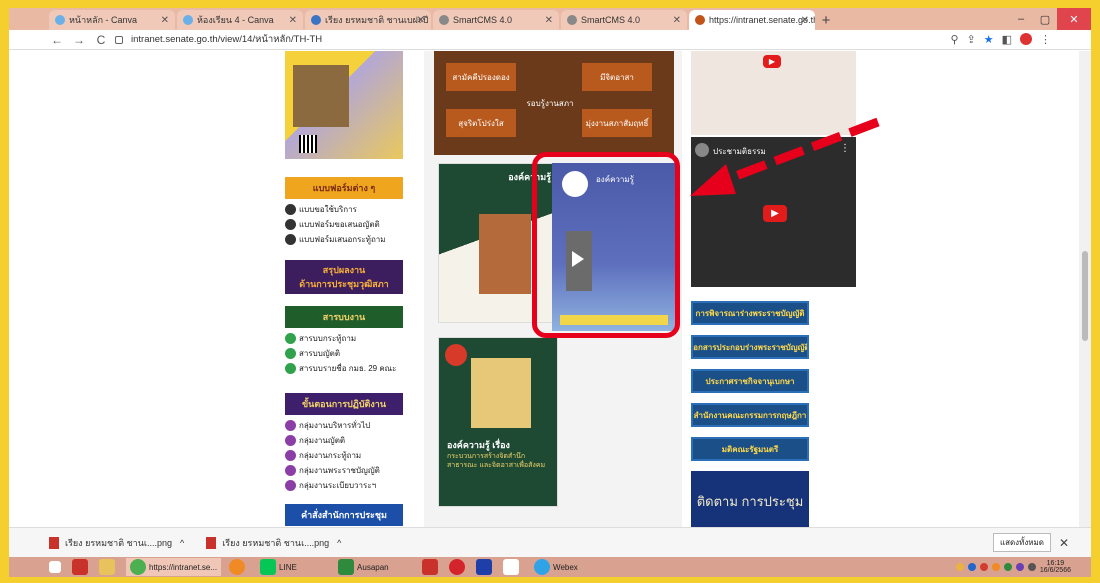  What do you see at coordinates (556, 567) in the screenshot?
I see `taskbar-webex: Webex` at bounding box center [556, 567].